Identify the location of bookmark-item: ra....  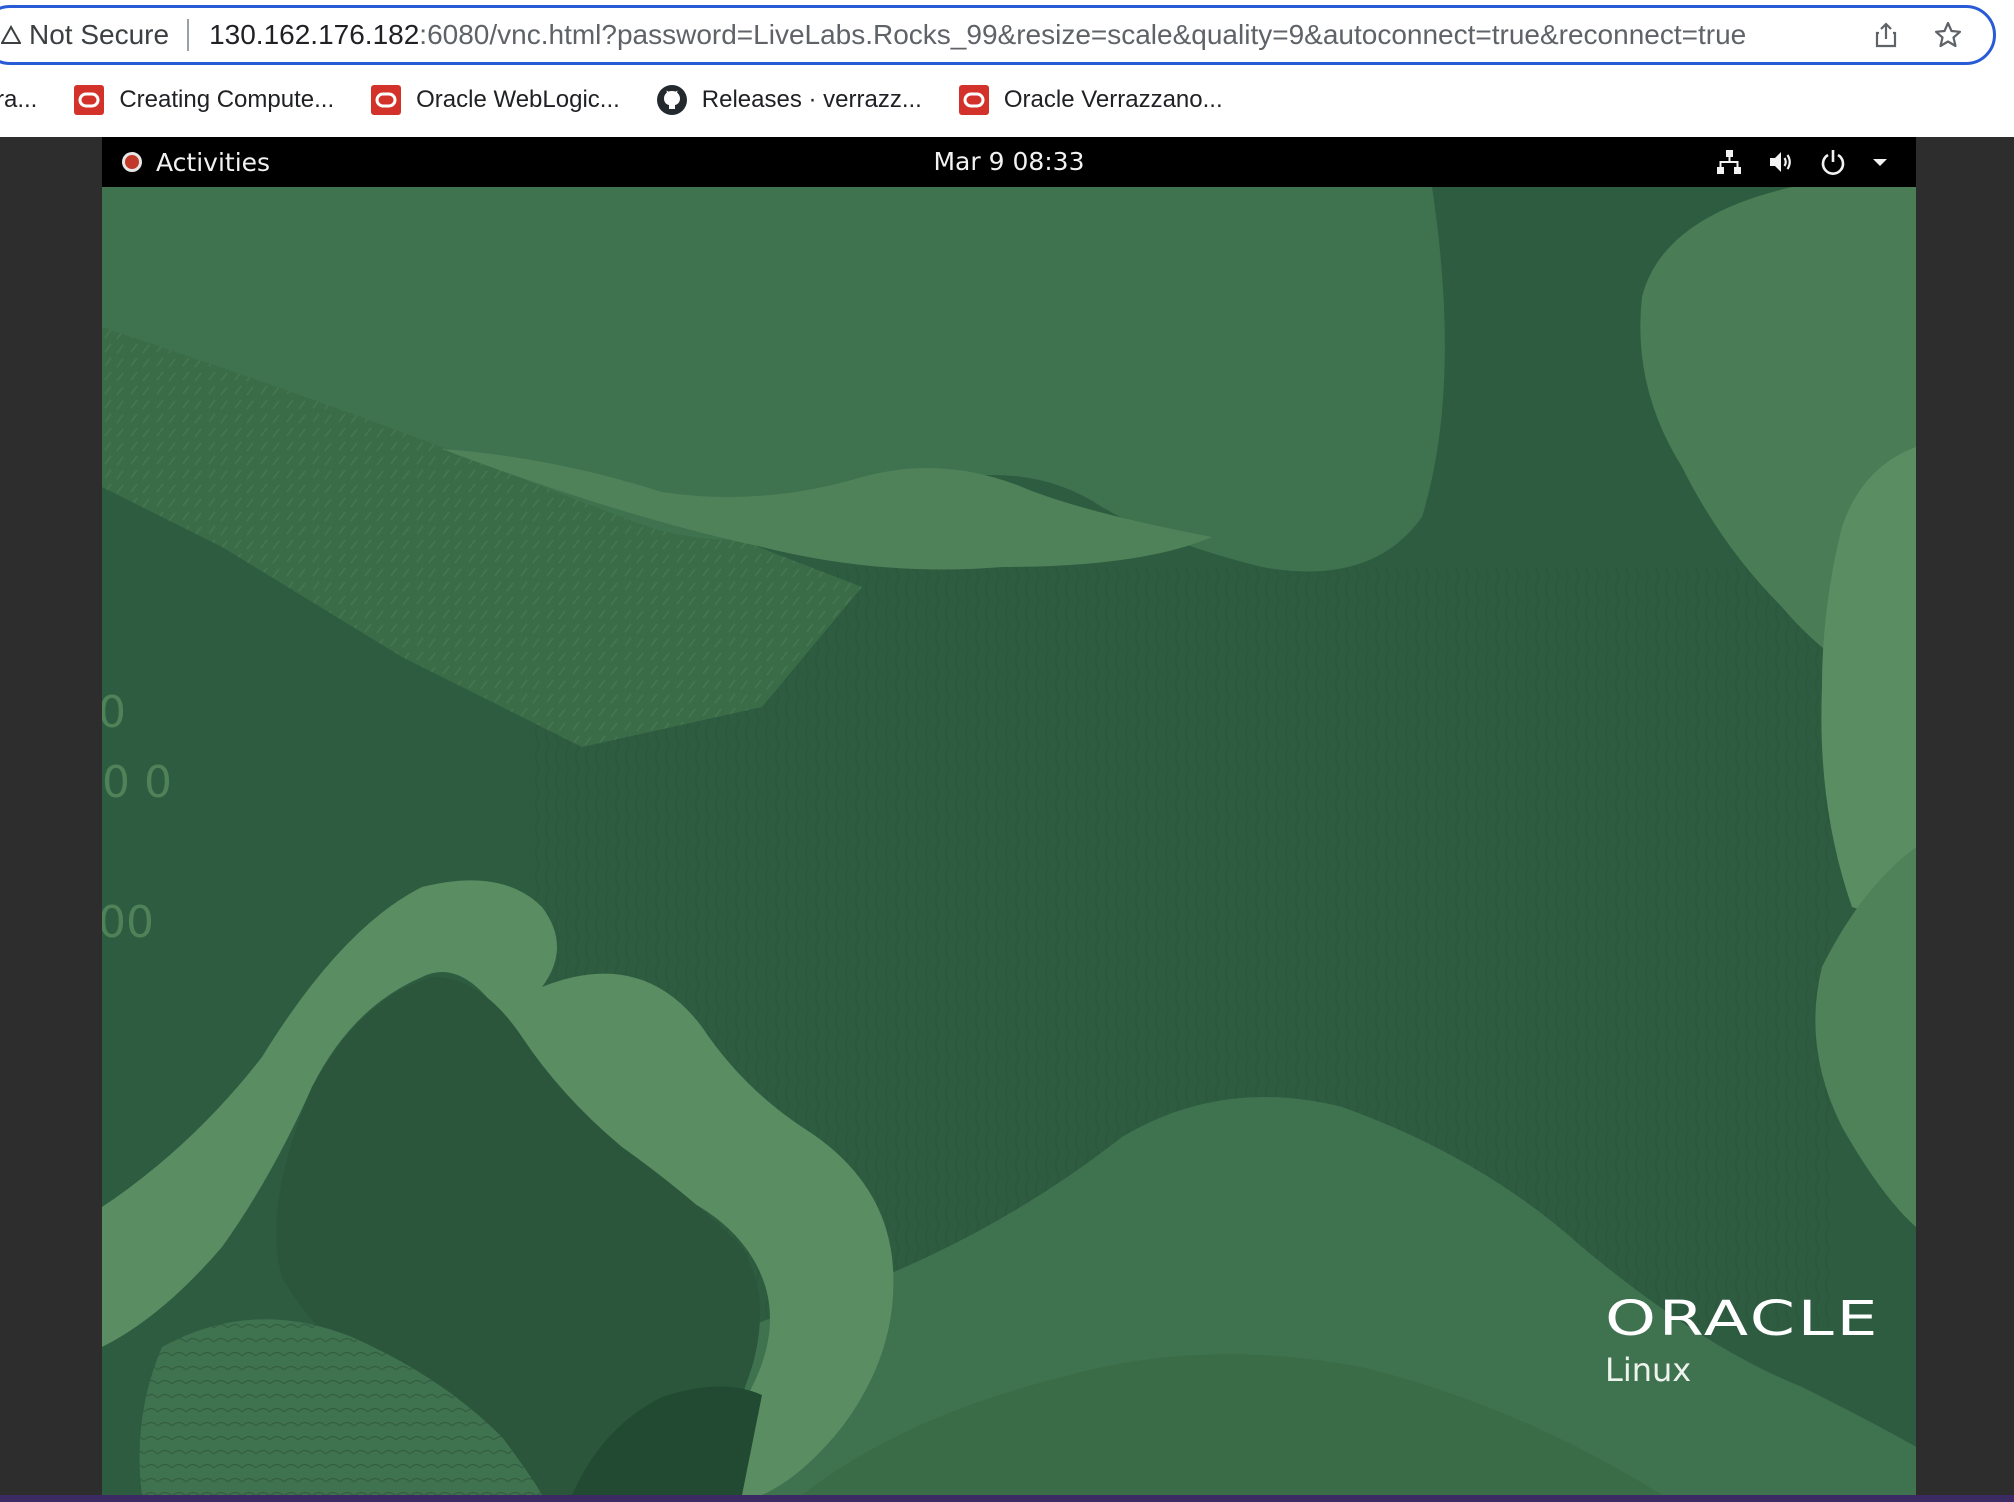
(18, 100).